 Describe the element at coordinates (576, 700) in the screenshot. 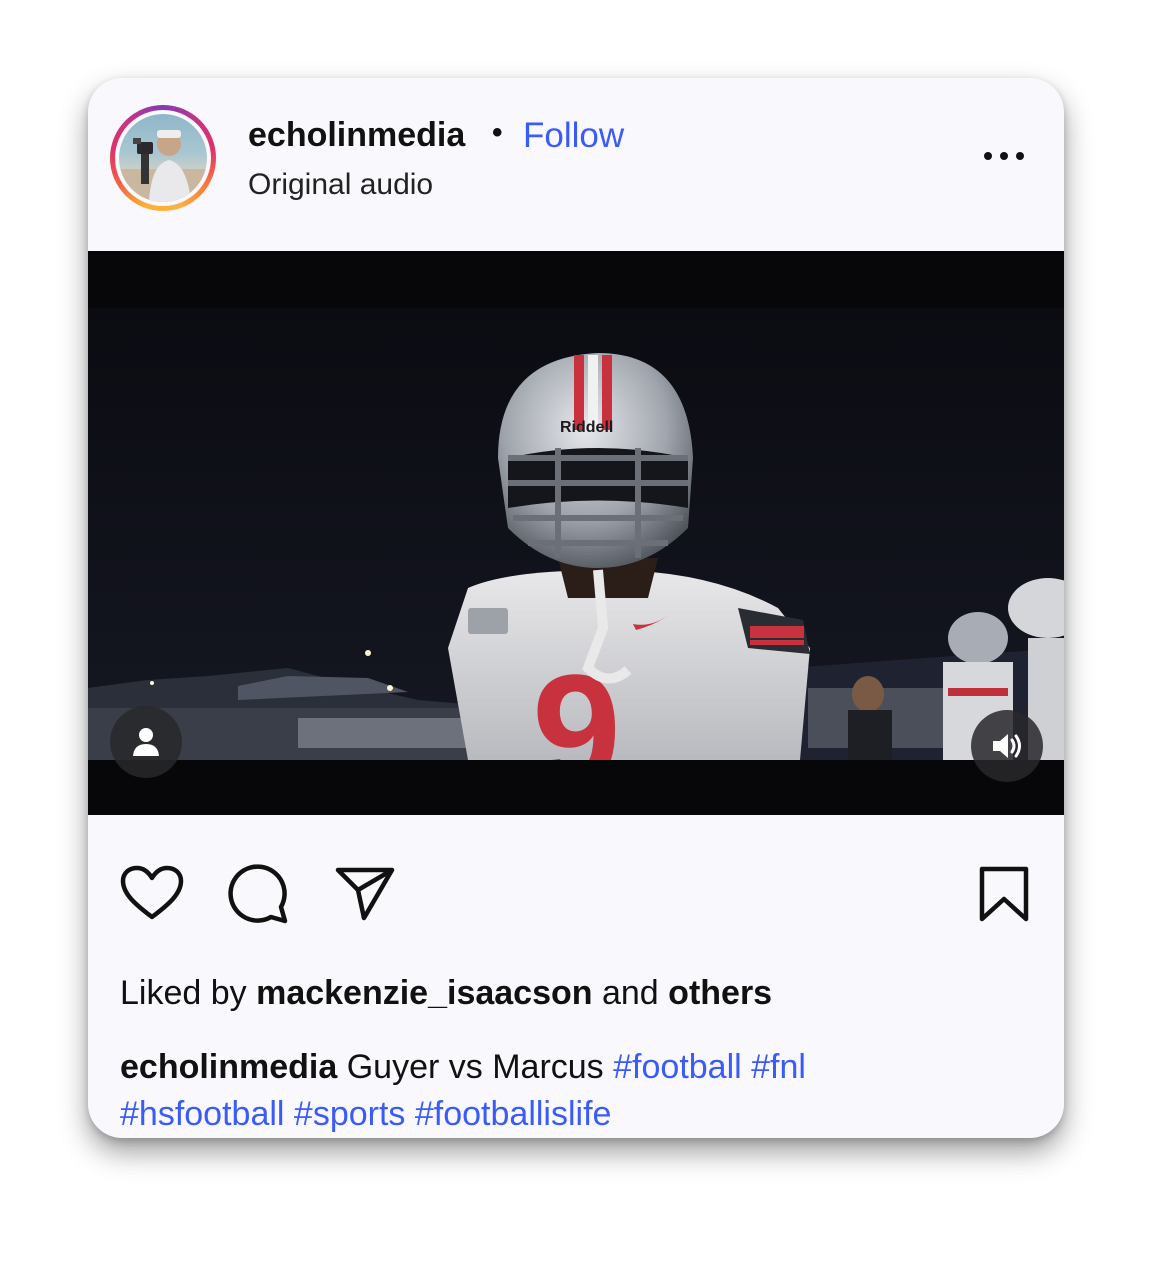

I see `svg-text: 9` at that location.